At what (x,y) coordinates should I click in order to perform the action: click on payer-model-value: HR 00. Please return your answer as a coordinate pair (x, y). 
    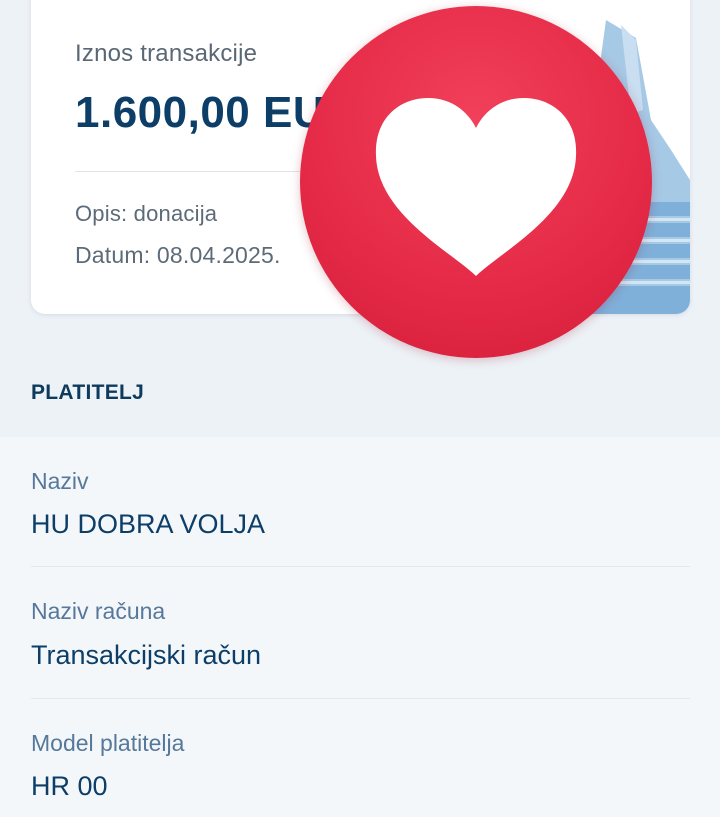
    Looking at the image, I should click on (69, 786).